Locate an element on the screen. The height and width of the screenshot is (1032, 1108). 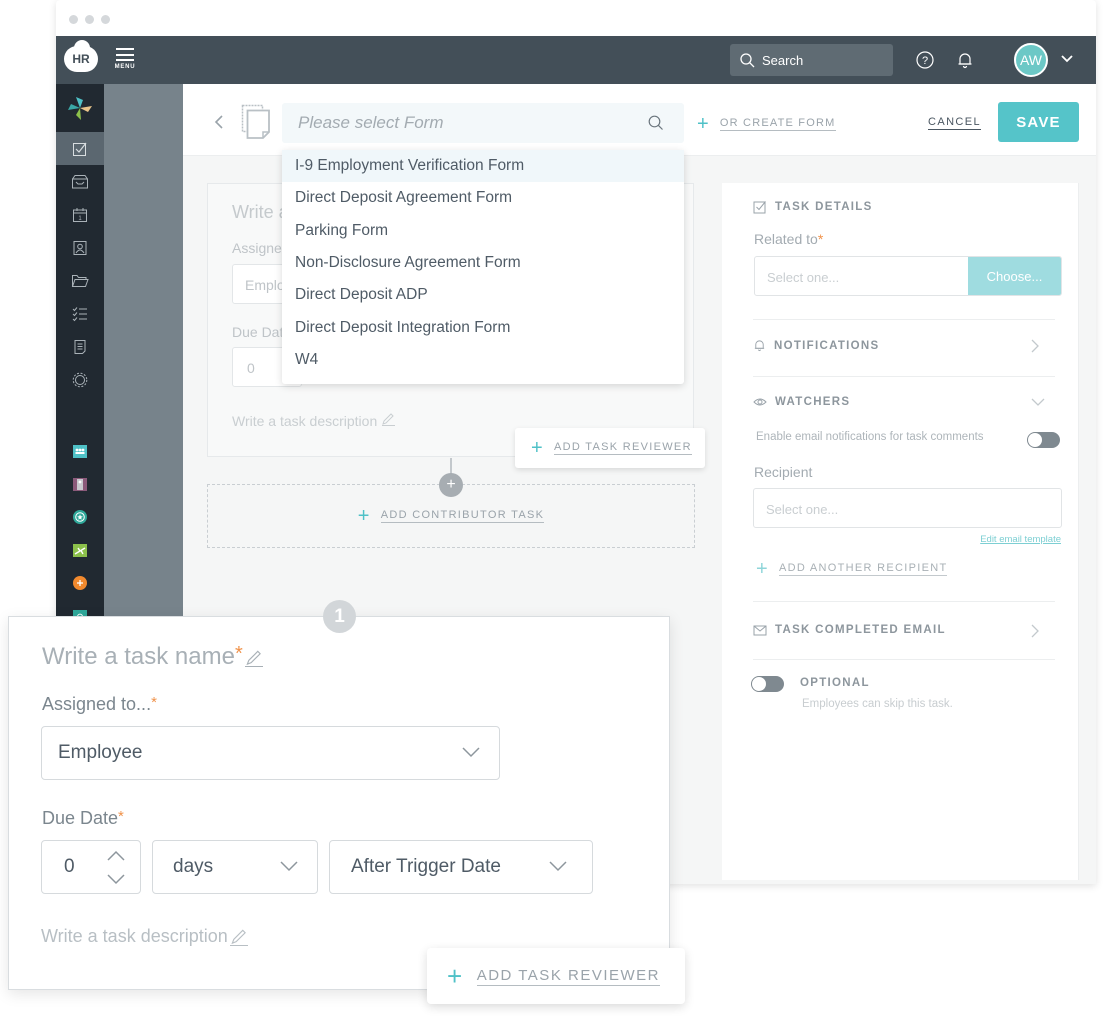
dropdown-option: Non-Disclosure Agreement Form is located at coordinates (483, 263).